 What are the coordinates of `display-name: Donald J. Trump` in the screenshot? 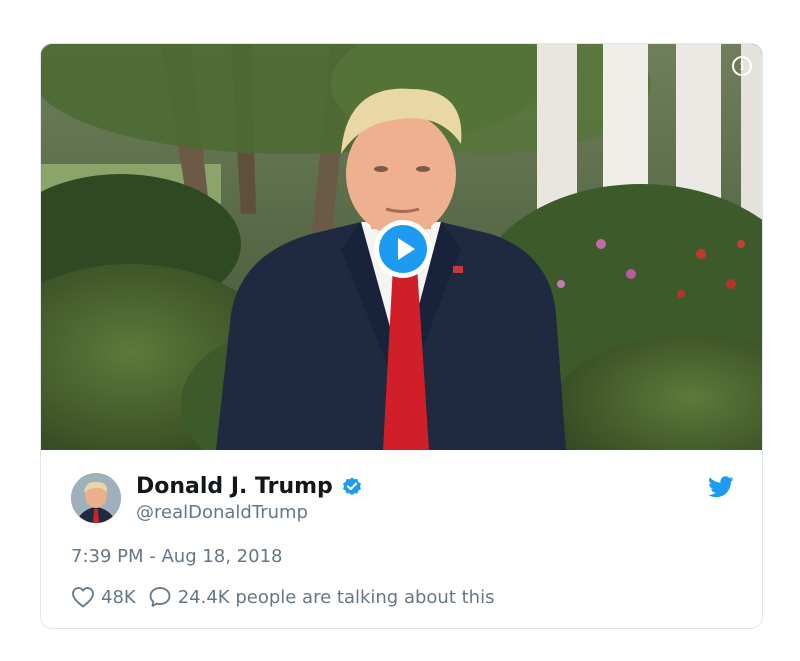 It's located at (249, 486).